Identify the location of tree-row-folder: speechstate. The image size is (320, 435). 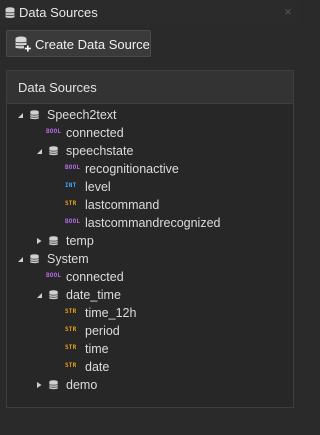
(145, 151).